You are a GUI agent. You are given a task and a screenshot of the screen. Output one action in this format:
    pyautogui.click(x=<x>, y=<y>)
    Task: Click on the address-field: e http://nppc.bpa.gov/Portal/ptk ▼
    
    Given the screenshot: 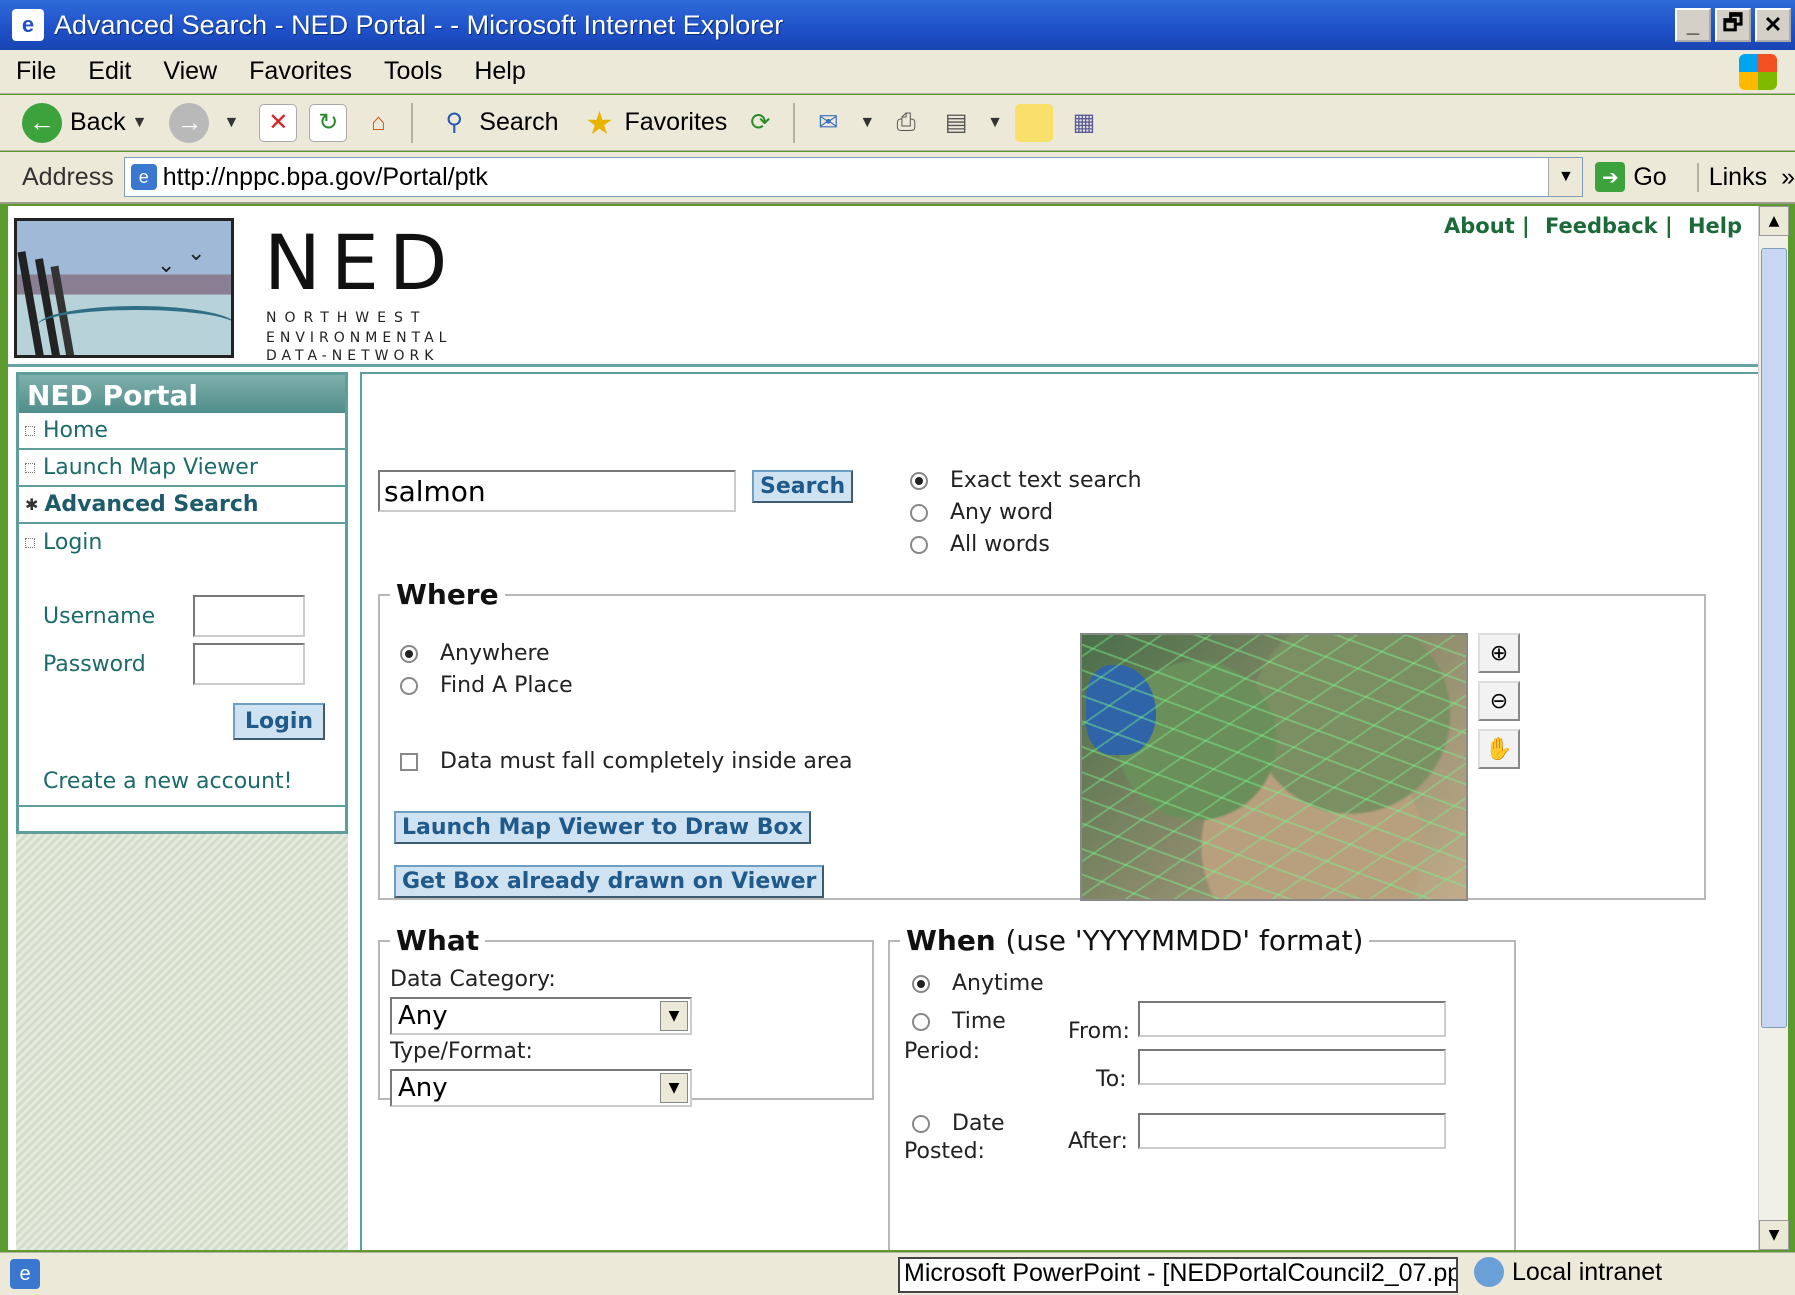 What is the action you would take?
    pyautogui.click(x=853, y=177)
    